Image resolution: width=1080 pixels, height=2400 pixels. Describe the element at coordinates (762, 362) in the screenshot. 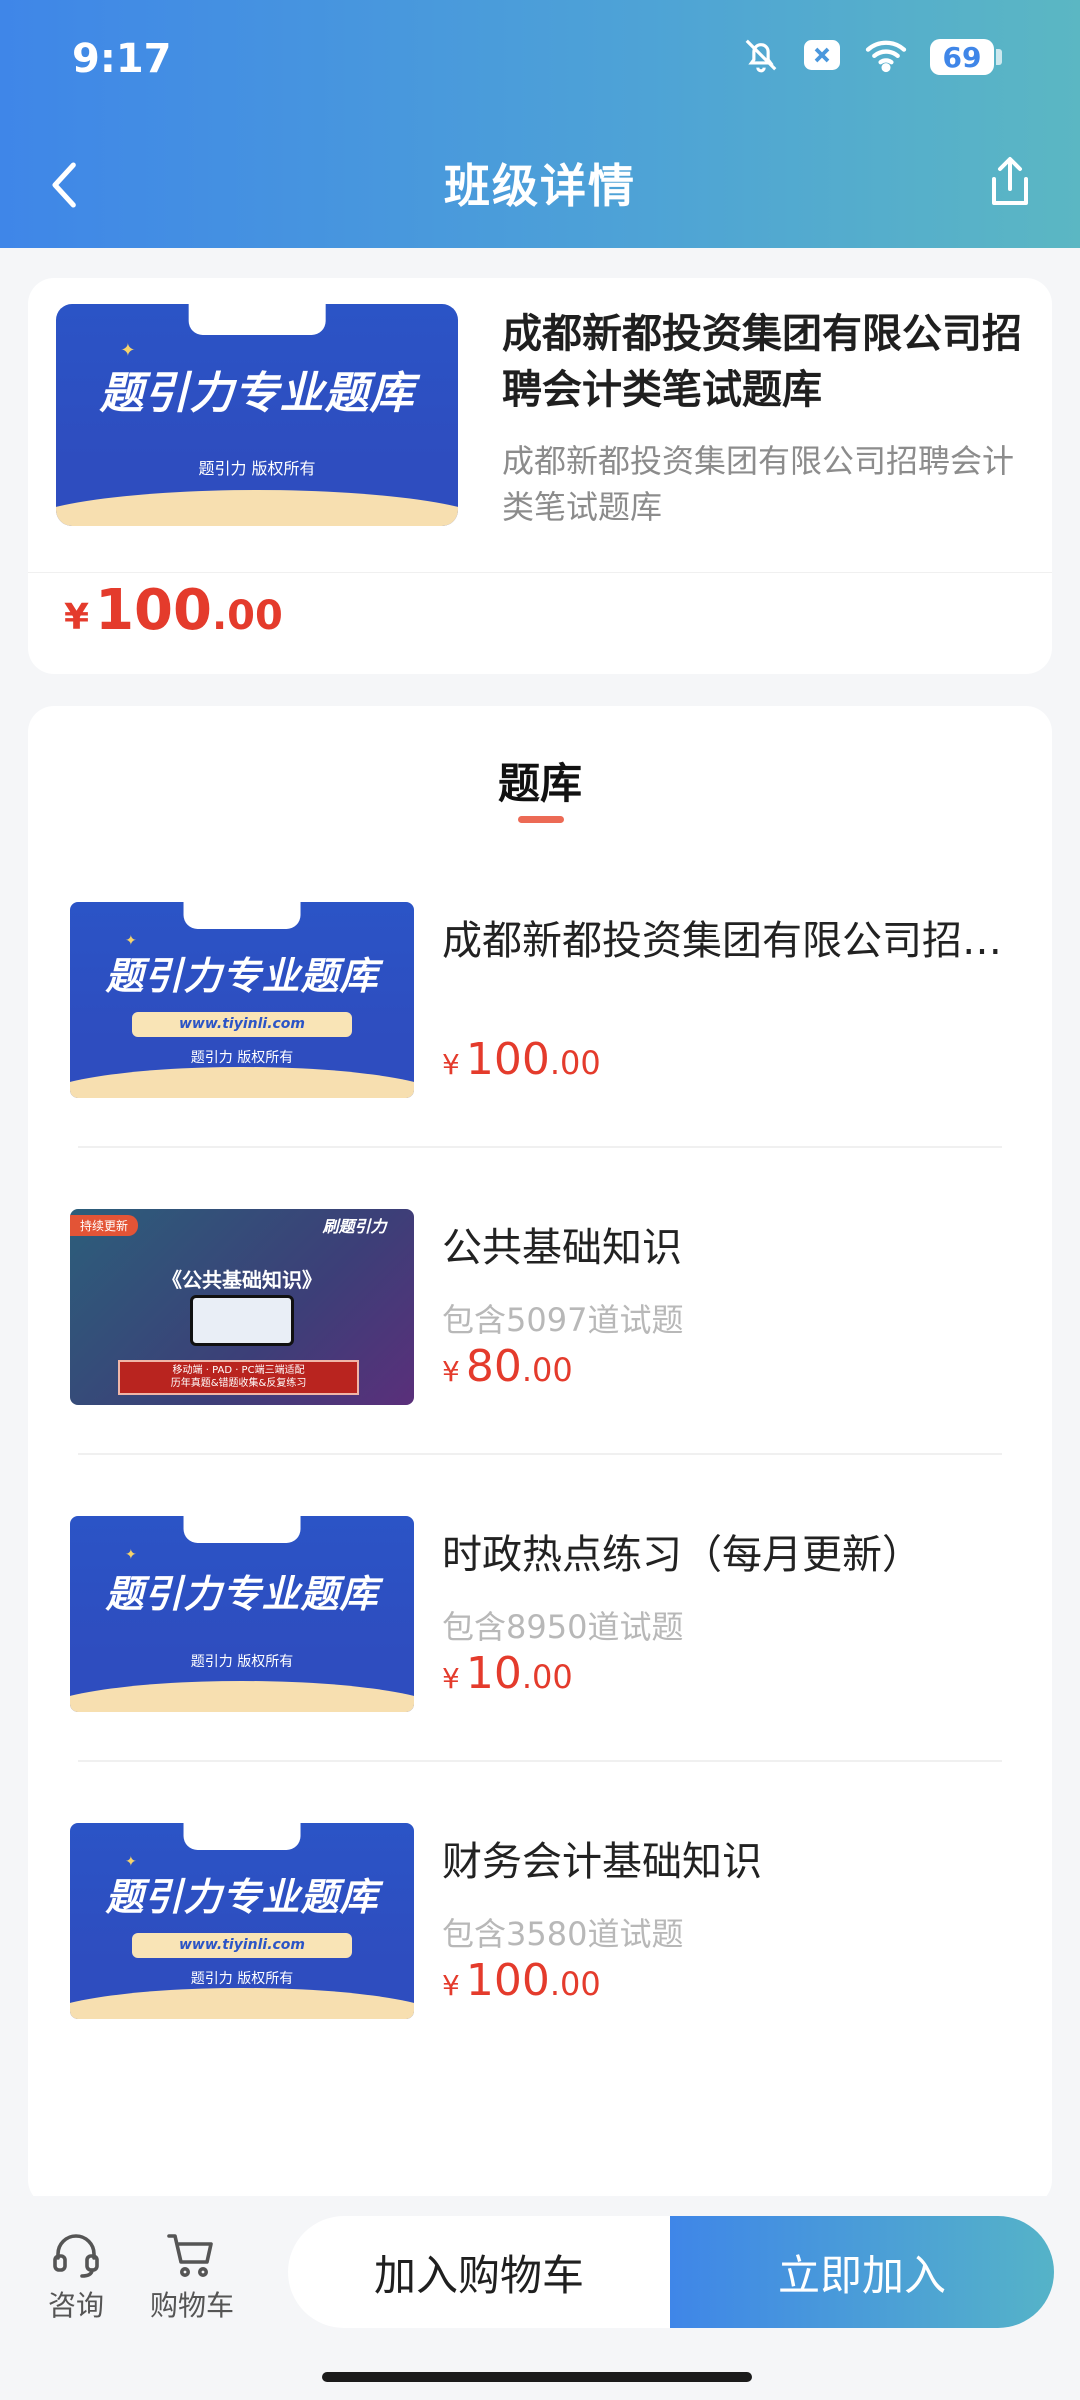

I see `class-title: 成都新都投资集团有限公司招聘会计类笔试题库` at that location.